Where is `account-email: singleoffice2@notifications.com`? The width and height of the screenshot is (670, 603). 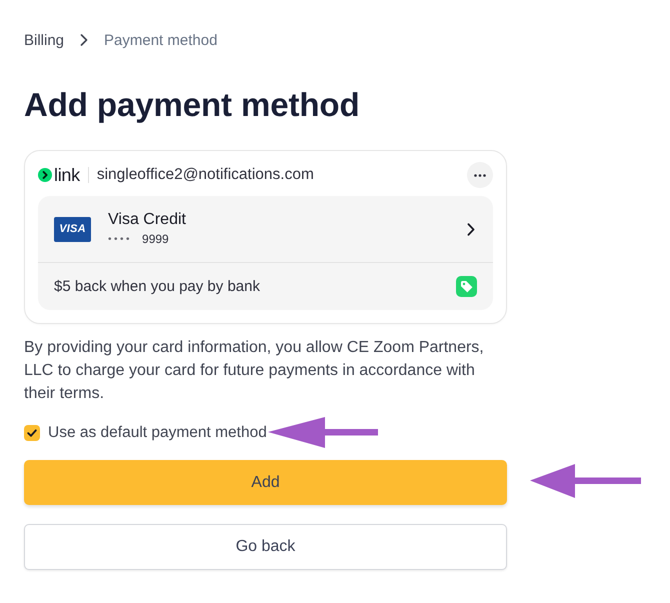
account-email: singleoffice2@notifications.com is located at coordinates (205, 175).